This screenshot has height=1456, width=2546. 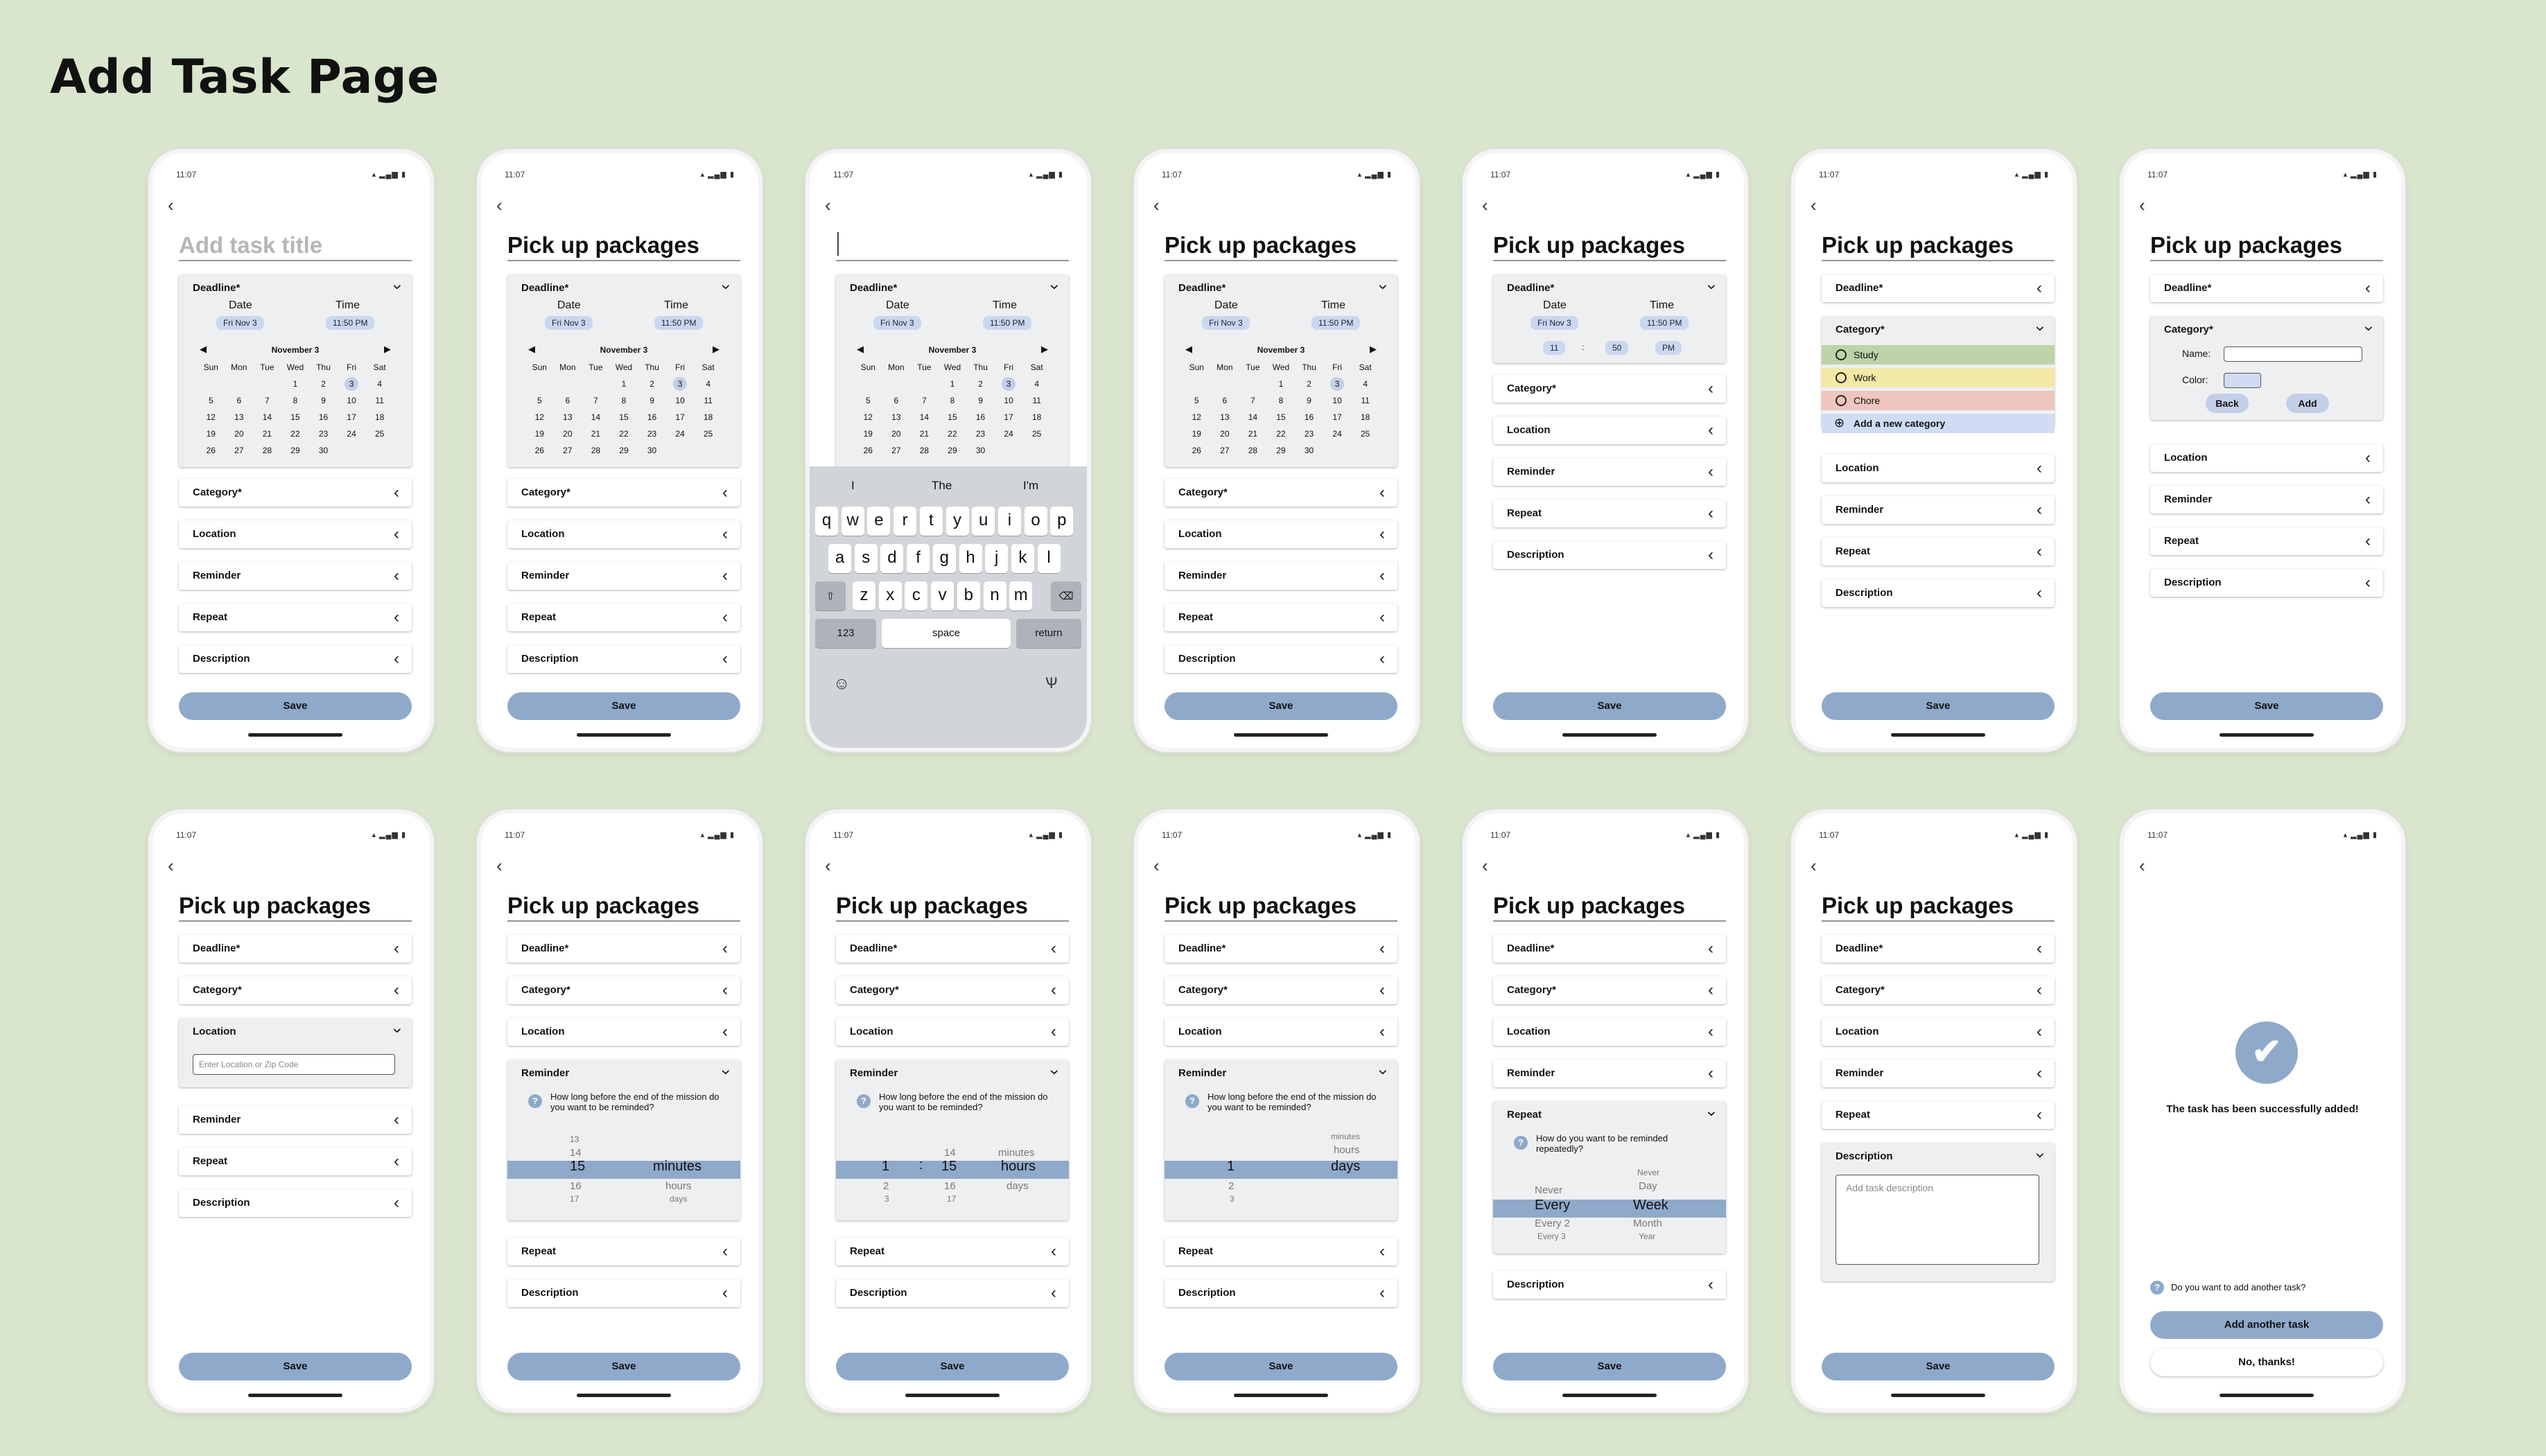 I want to click on repeat-left-option: Every 3, so click(x=1551, y=1236).